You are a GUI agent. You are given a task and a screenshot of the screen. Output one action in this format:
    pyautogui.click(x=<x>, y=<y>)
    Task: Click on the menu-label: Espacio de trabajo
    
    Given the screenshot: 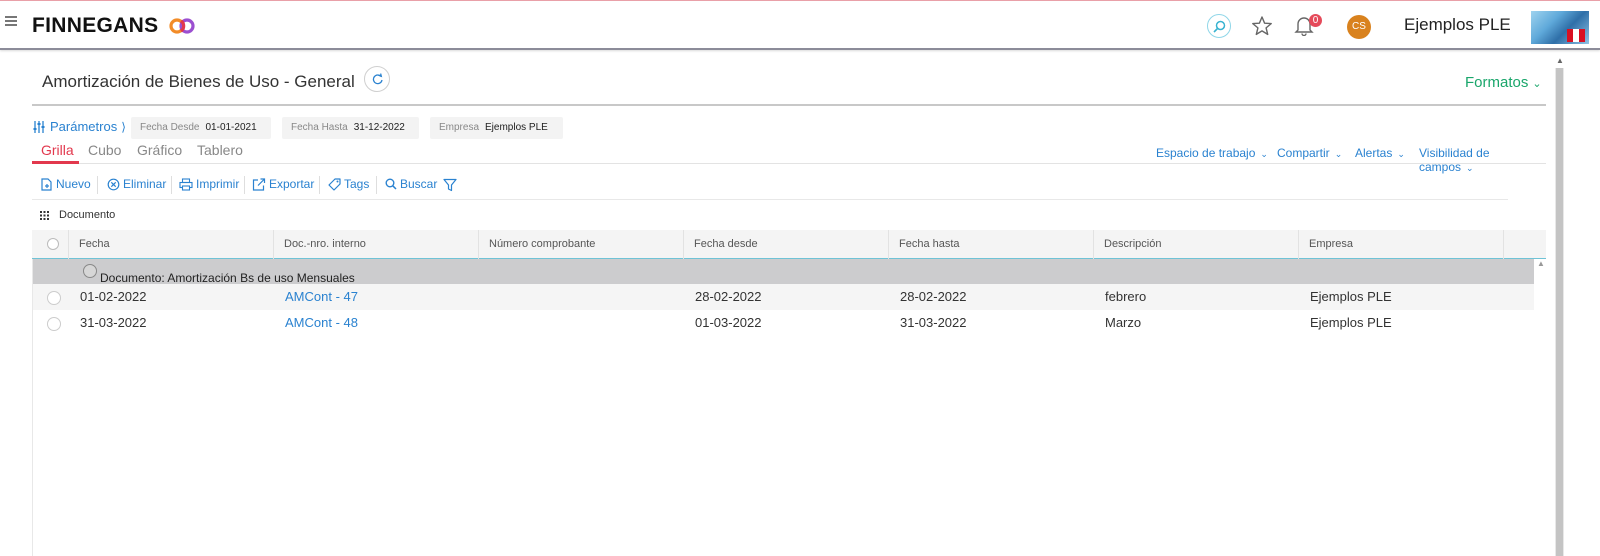 What is the action you would take?
    pyautogui.click(x=1206, y=153)
    